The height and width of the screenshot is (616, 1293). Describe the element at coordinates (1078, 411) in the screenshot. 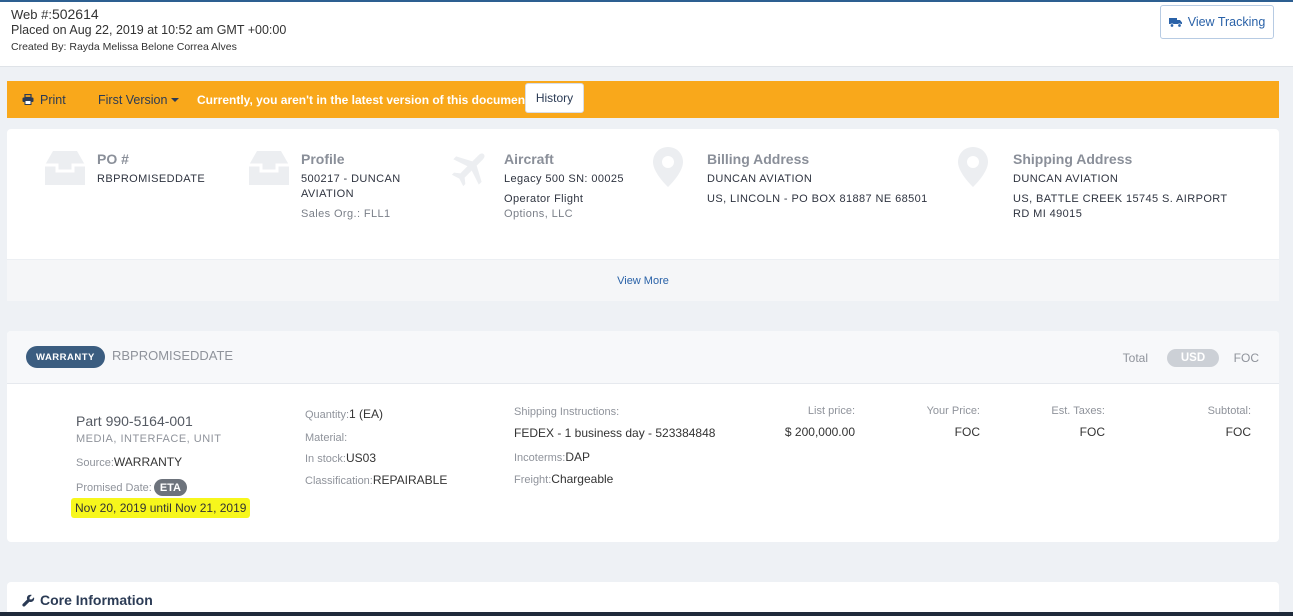

I see `est-taxes-label: Est. Taxes:` at that location.